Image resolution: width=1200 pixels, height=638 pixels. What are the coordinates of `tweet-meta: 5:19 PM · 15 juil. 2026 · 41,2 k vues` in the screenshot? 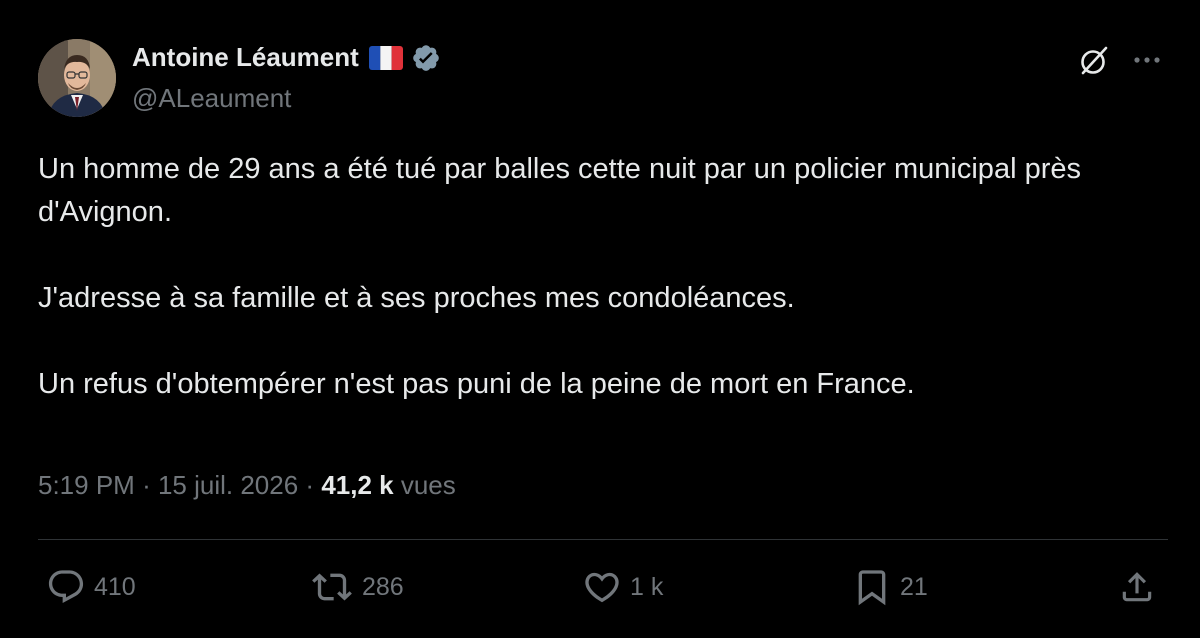 It's located at (247, 485).